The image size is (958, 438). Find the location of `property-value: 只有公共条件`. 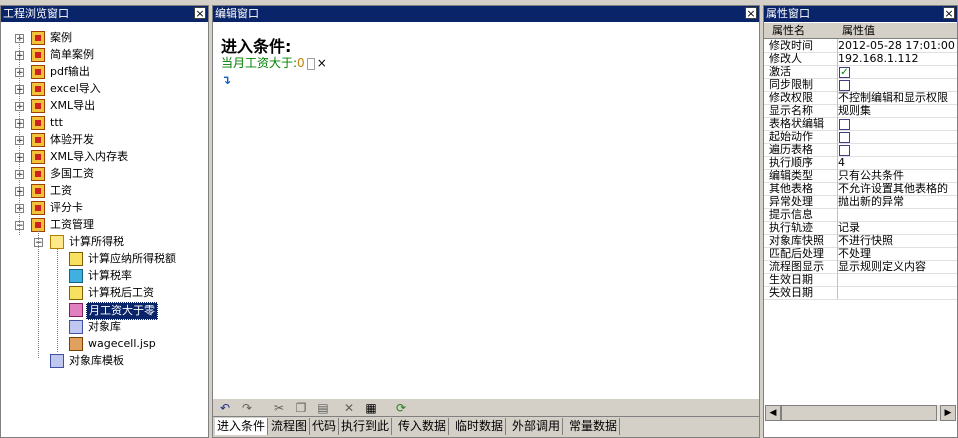

property-value: 只有公共条件 is located at coordinates (897, 175).